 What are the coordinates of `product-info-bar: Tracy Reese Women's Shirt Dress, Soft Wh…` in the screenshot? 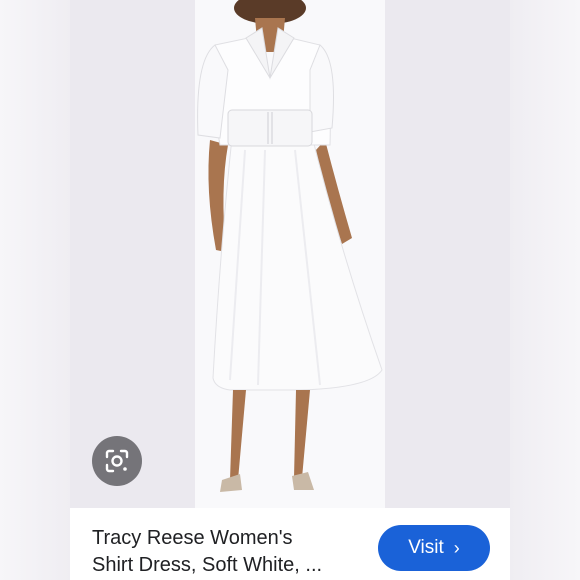 It's located at (290, 544).